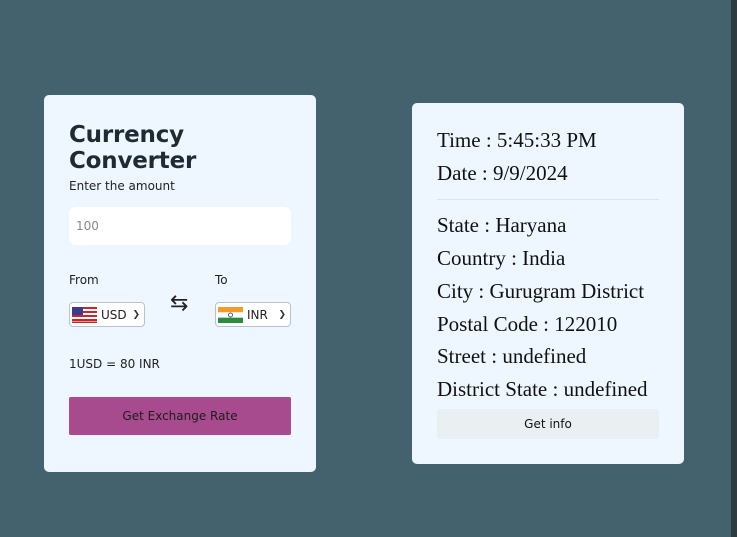 The height and width of the screenshot is (537, 737). What do you see at coordinates (133, 148) in the screenshot?
I see `converter-title: Currency Converter` at bounding box center [133, 148].